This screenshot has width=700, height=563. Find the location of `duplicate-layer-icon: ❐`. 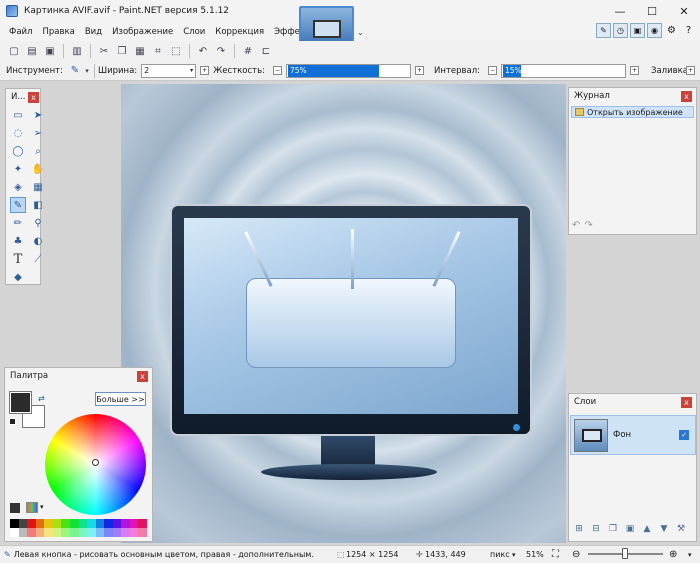

duplicate-layer-icon: ❐ is located at coordinates (613, 529).